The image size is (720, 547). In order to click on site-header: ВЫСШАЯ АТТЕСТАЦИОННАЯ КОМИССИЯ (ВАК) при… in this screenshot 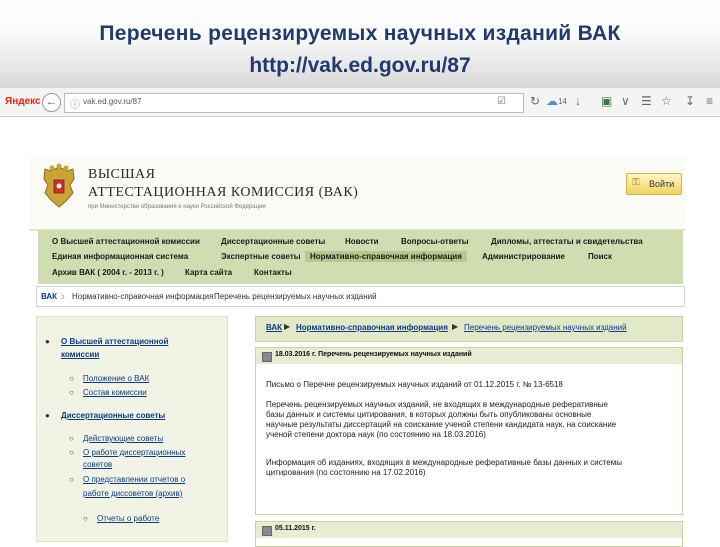, I will do `click(357, 194)`.